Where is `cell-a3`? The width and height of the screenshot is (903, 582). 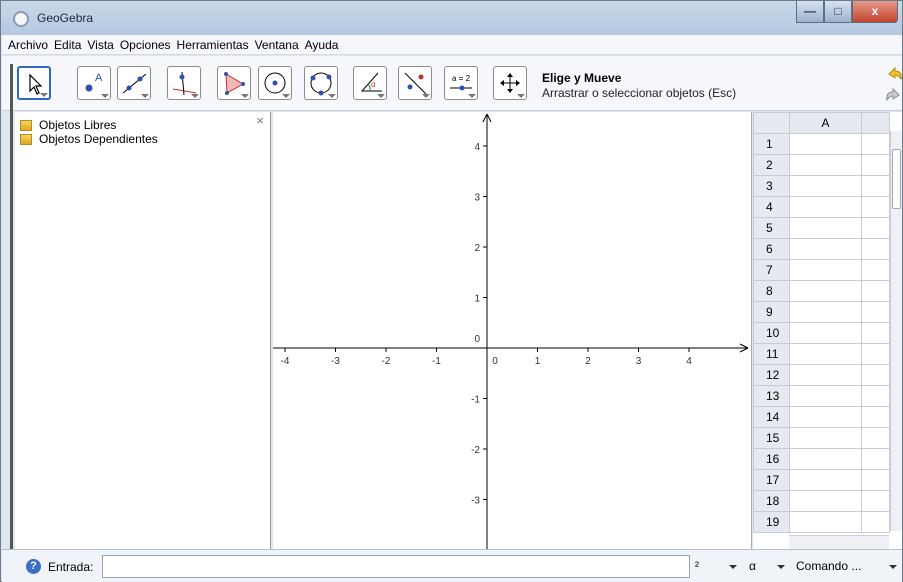
cell-a3 is located at coordinates (825, 186).